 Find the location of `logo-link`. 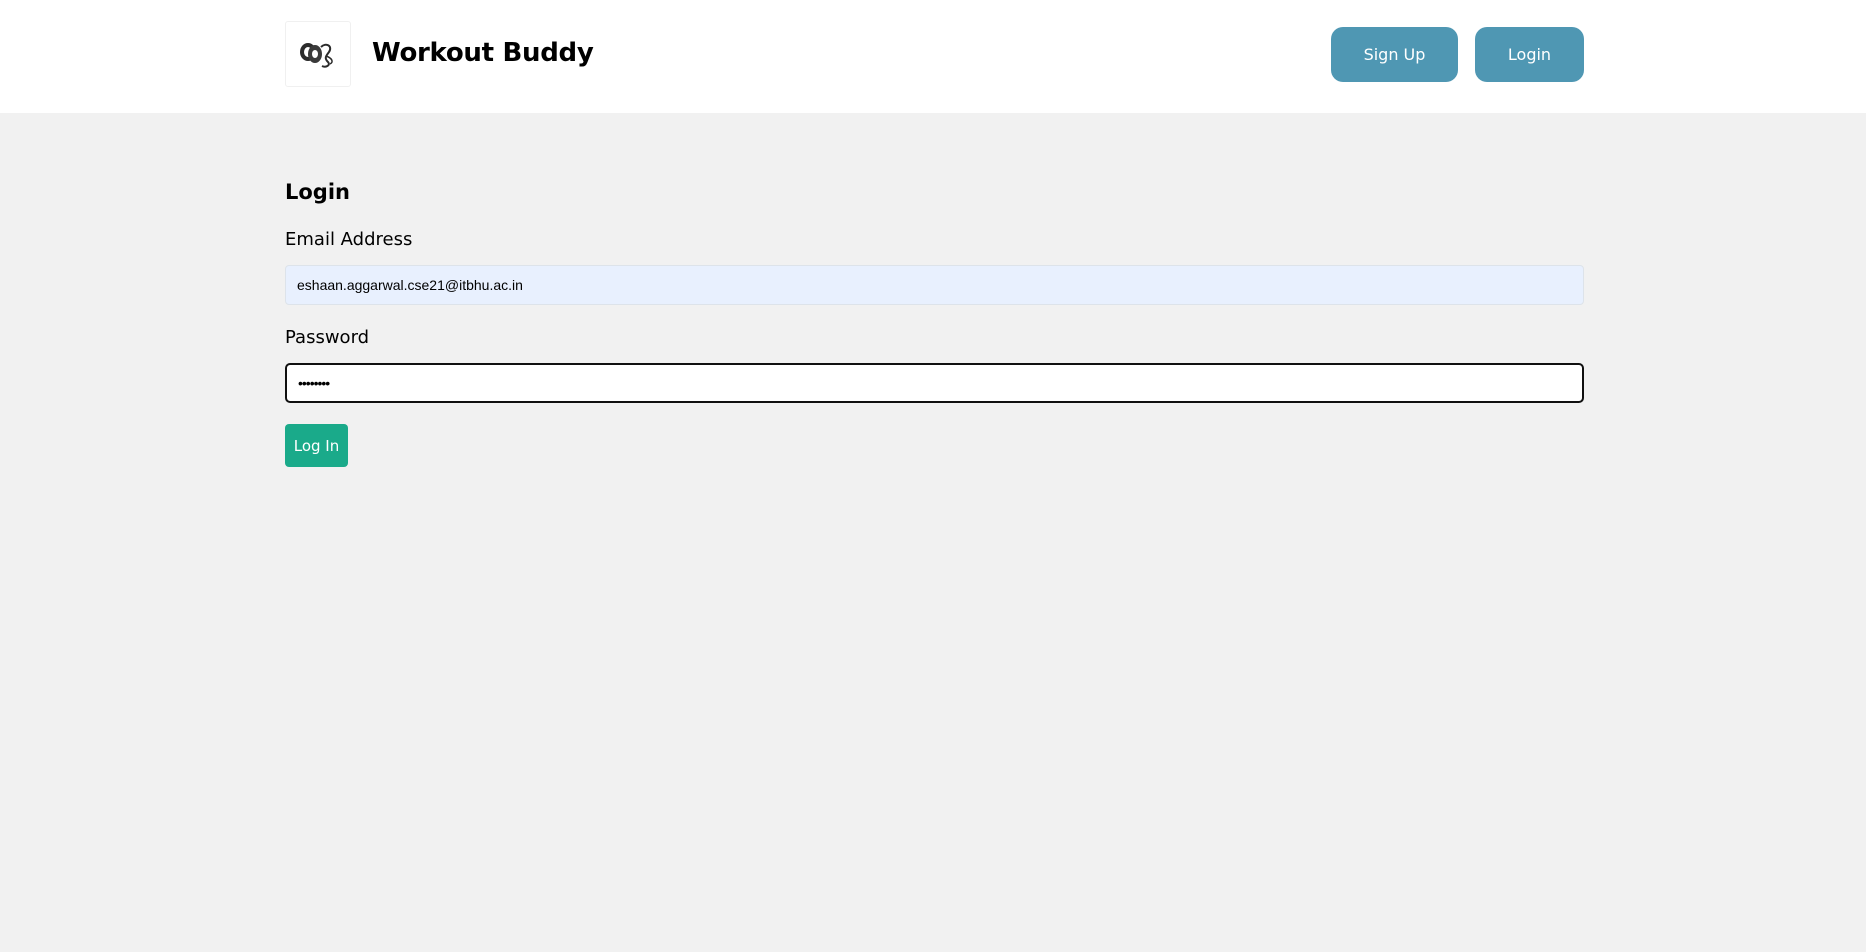

logo-link is located at coordinates (318, 54).